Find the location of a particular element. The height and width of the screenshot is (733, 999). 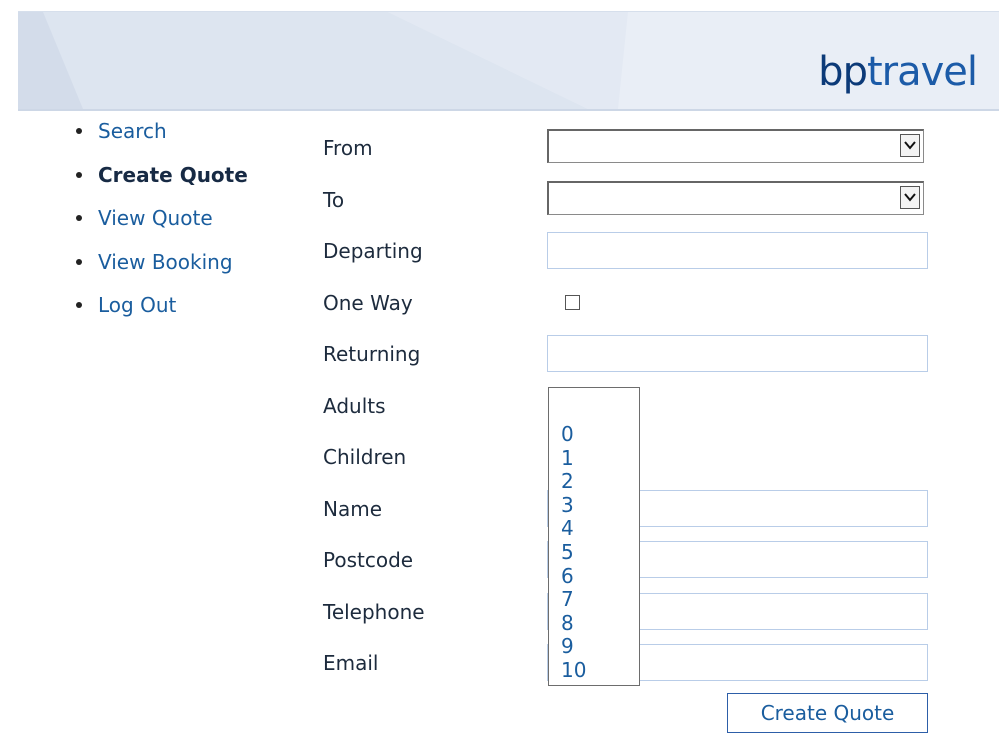

departing-label: Departing is located at coordinates (373, 251).